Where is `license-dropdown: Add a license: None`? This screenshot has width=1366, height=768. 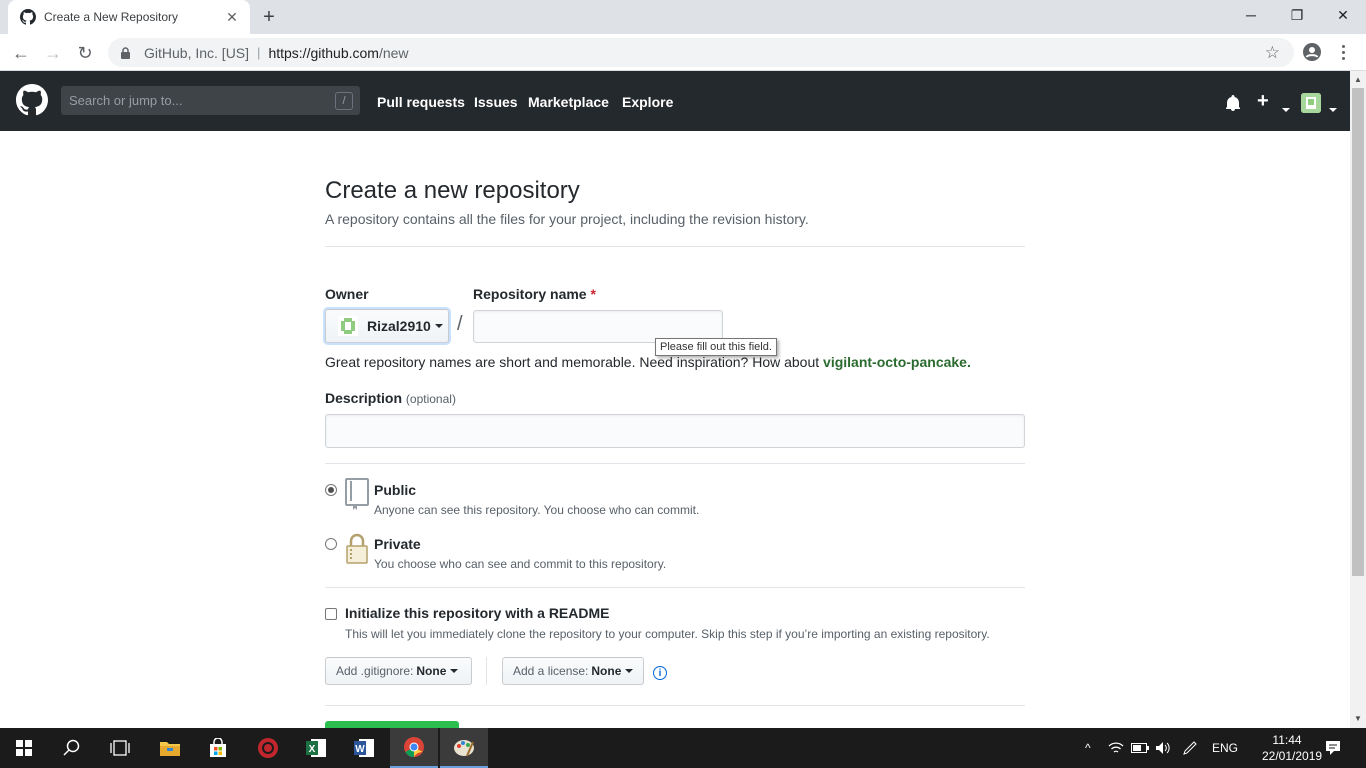
license-dropdown: Add a license: None is located at coordinates (573, 671).